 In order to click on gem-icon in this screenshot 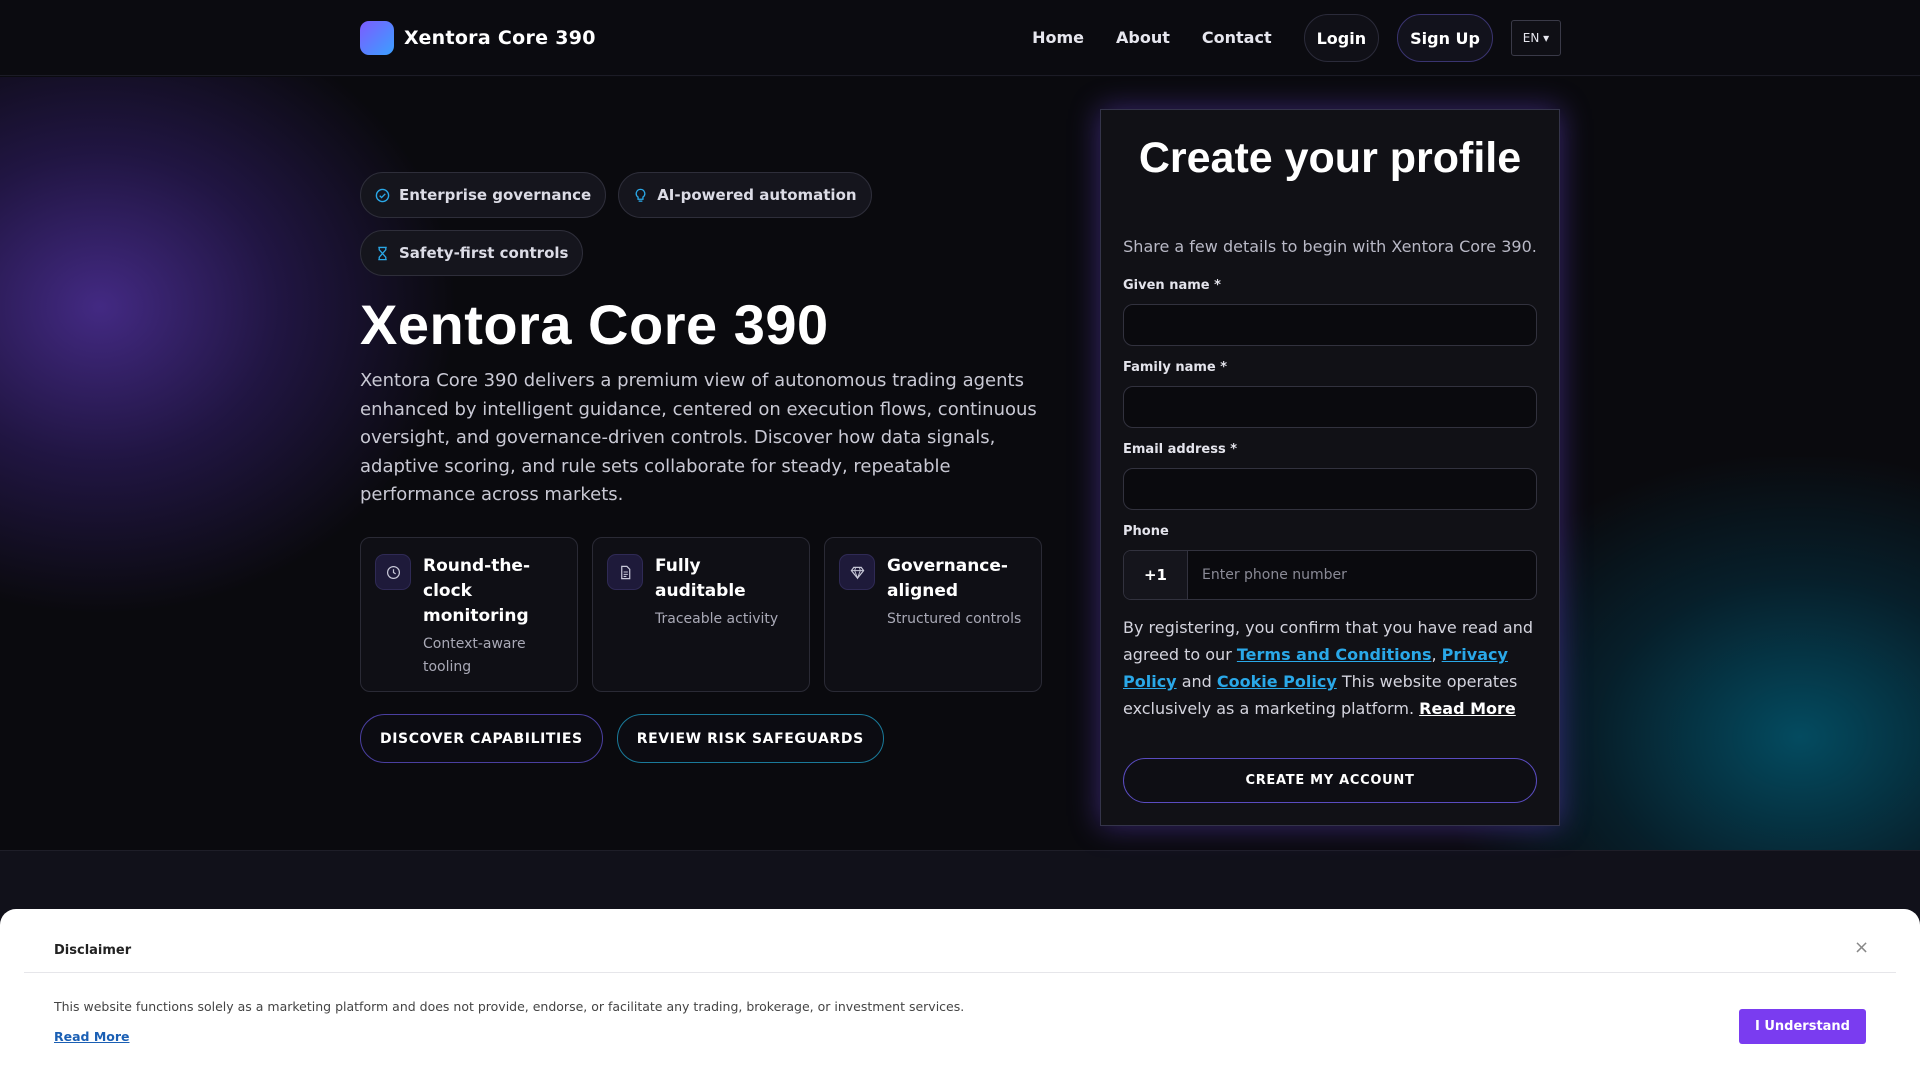, I will do `click(857, 572)`.